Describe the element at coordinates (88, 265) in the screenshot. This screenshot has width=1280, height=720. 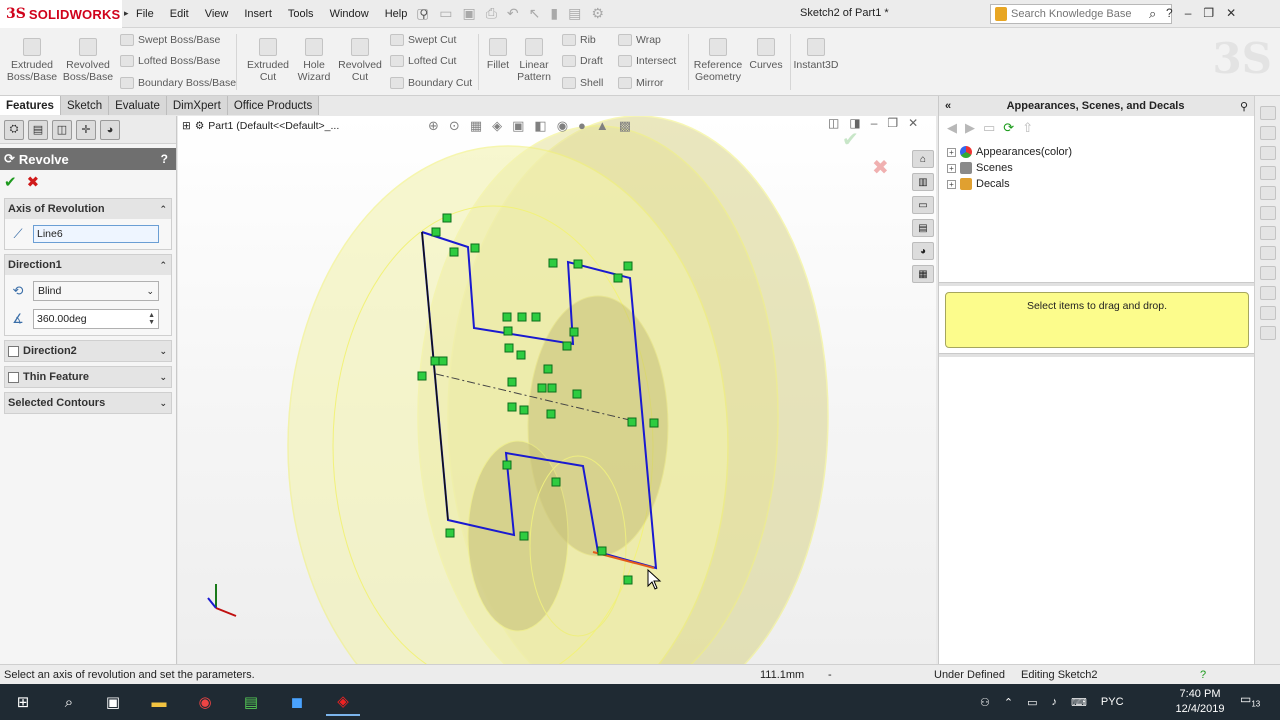
I see `direction1-header: Direction1 ⌃` at that location.